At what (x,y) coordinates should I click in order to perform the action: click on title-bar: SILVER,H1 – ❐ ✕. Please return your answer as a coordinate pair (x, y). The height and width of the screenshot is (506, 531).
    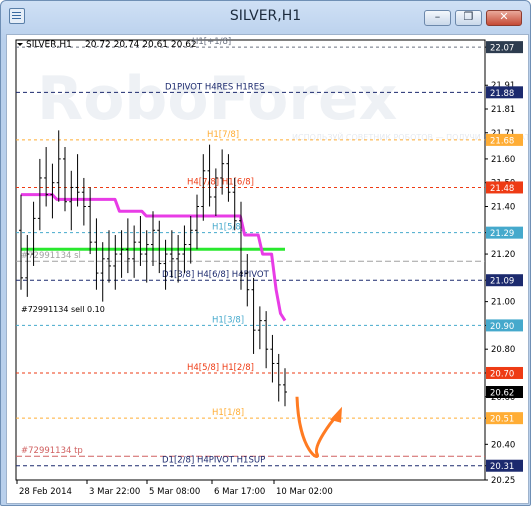
    Looking at the image, I should click on (265, 16).